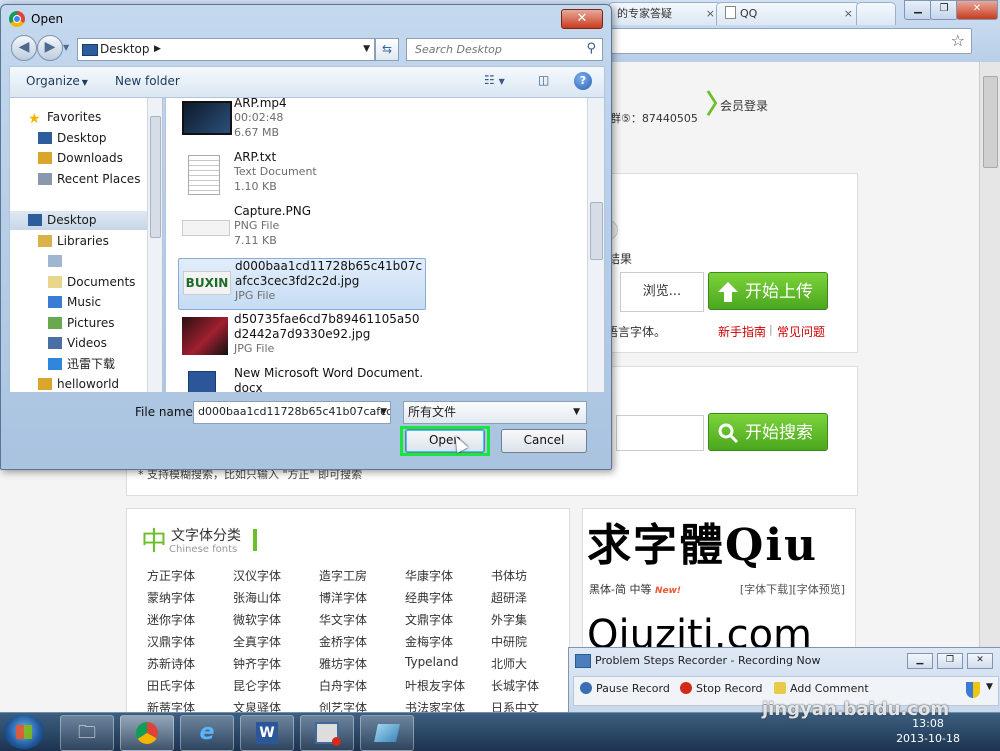  What do you see at coordinates (448, 685) in the screenshot?
I see `font-category-link: 叶根友字体` at bounding box center [448, 685].